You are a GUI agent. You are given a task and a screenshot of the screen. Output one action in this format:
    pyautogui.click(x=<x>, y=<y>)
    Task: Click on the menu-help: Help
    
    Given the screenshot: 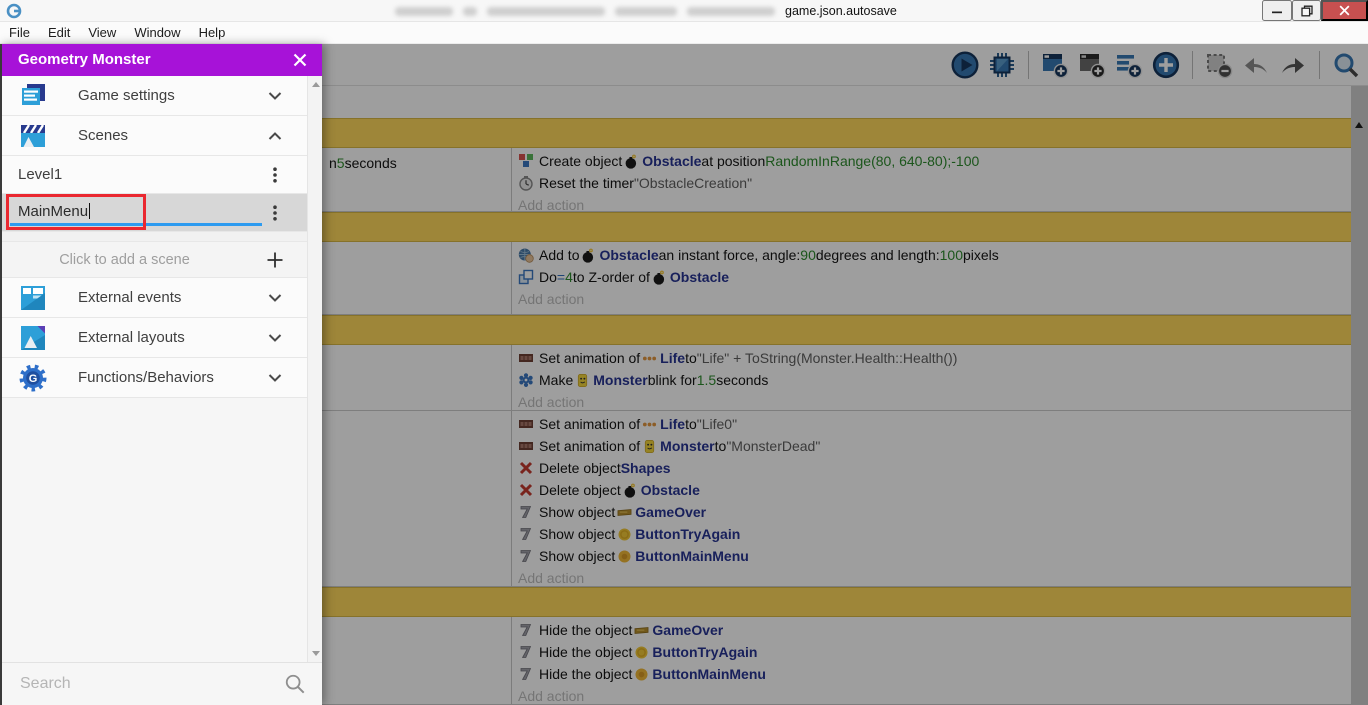 What is the action you would take?
    pyautogui.click(x=212, y=32)
    